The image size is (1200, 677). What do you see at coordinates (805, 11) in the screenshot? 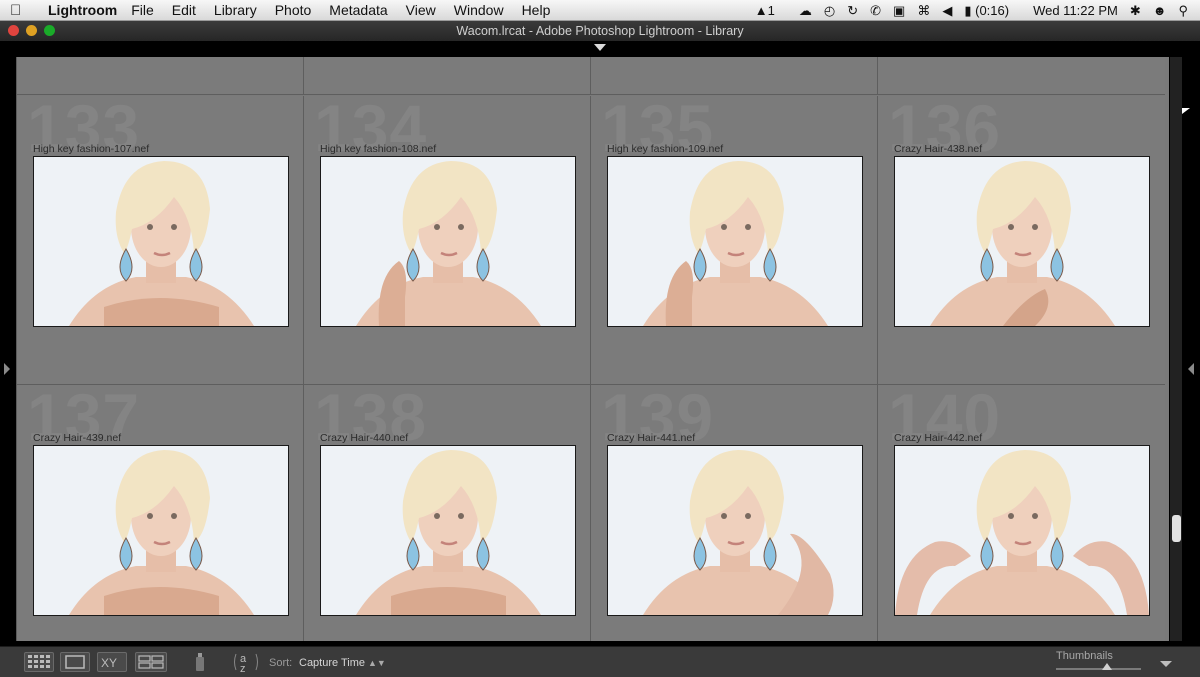
I see `cloud-icon: ☁` at bounding box center [805, 11].